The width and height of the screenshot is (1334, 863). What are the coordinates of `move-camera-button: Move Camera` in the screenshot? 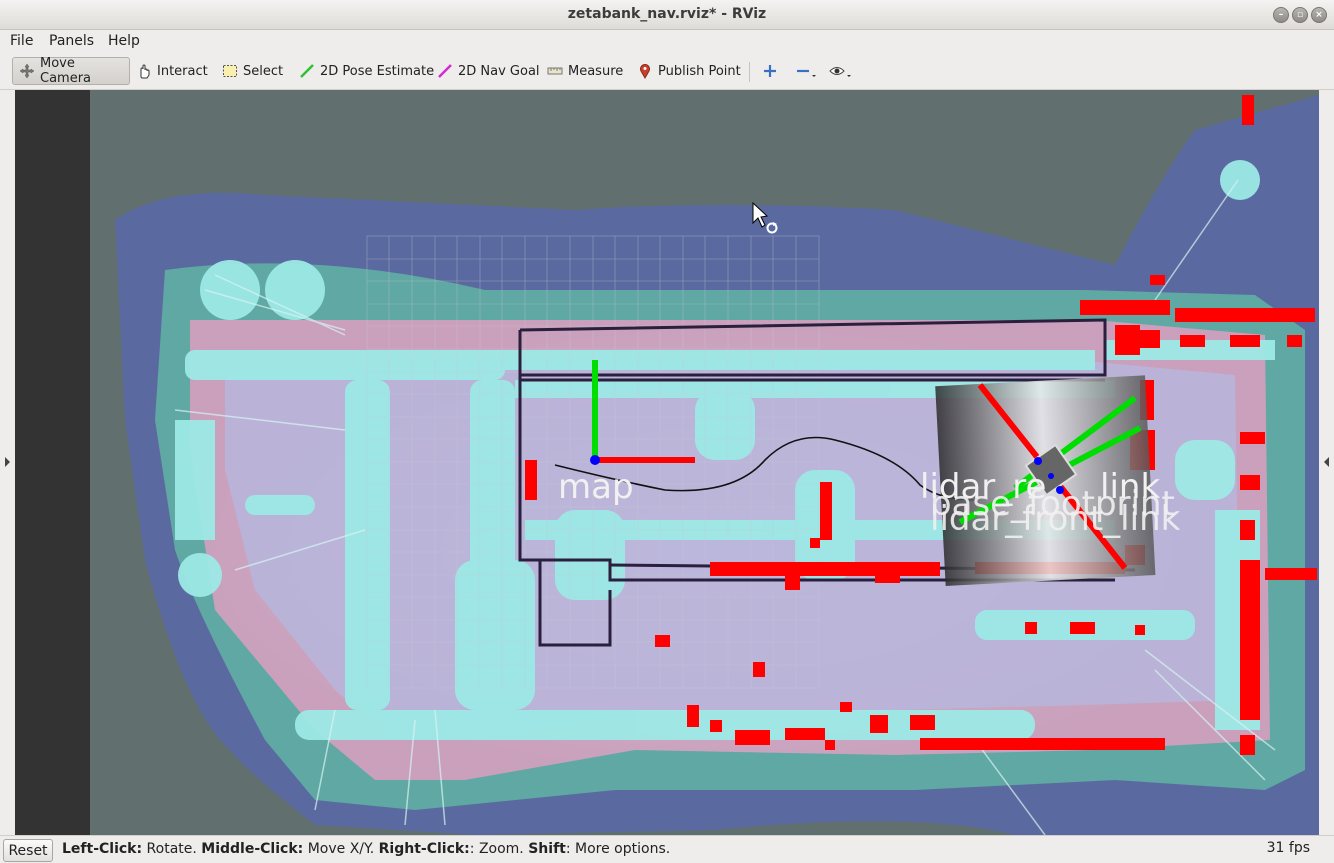 It's located at (71, 71).